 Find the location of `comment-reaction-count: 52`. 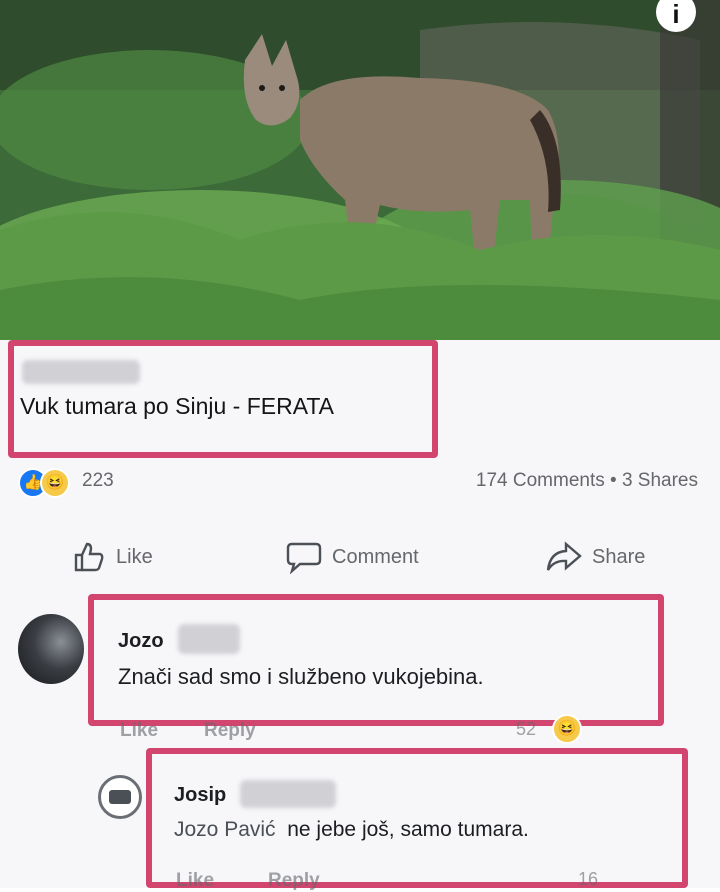

comment-reaction-count: 52 is located at coordinates (526, 729).